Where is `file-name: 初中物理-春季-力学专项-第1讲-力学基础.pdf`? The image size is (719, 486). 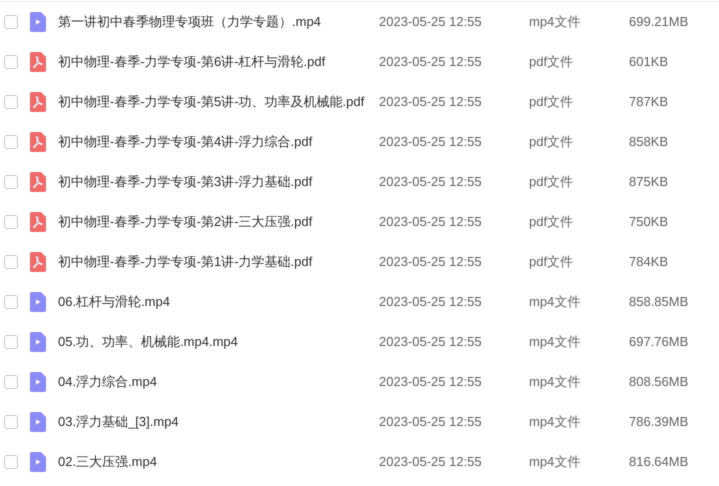 file-name: 初中物理-春季-力学专项-第1讲-力学基础.pdf is located at coordinates (218, 262).